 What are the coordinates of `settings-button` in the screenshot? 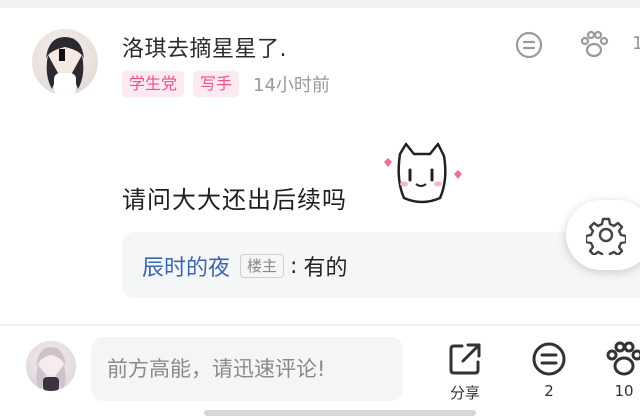 It's located at (603, 235).